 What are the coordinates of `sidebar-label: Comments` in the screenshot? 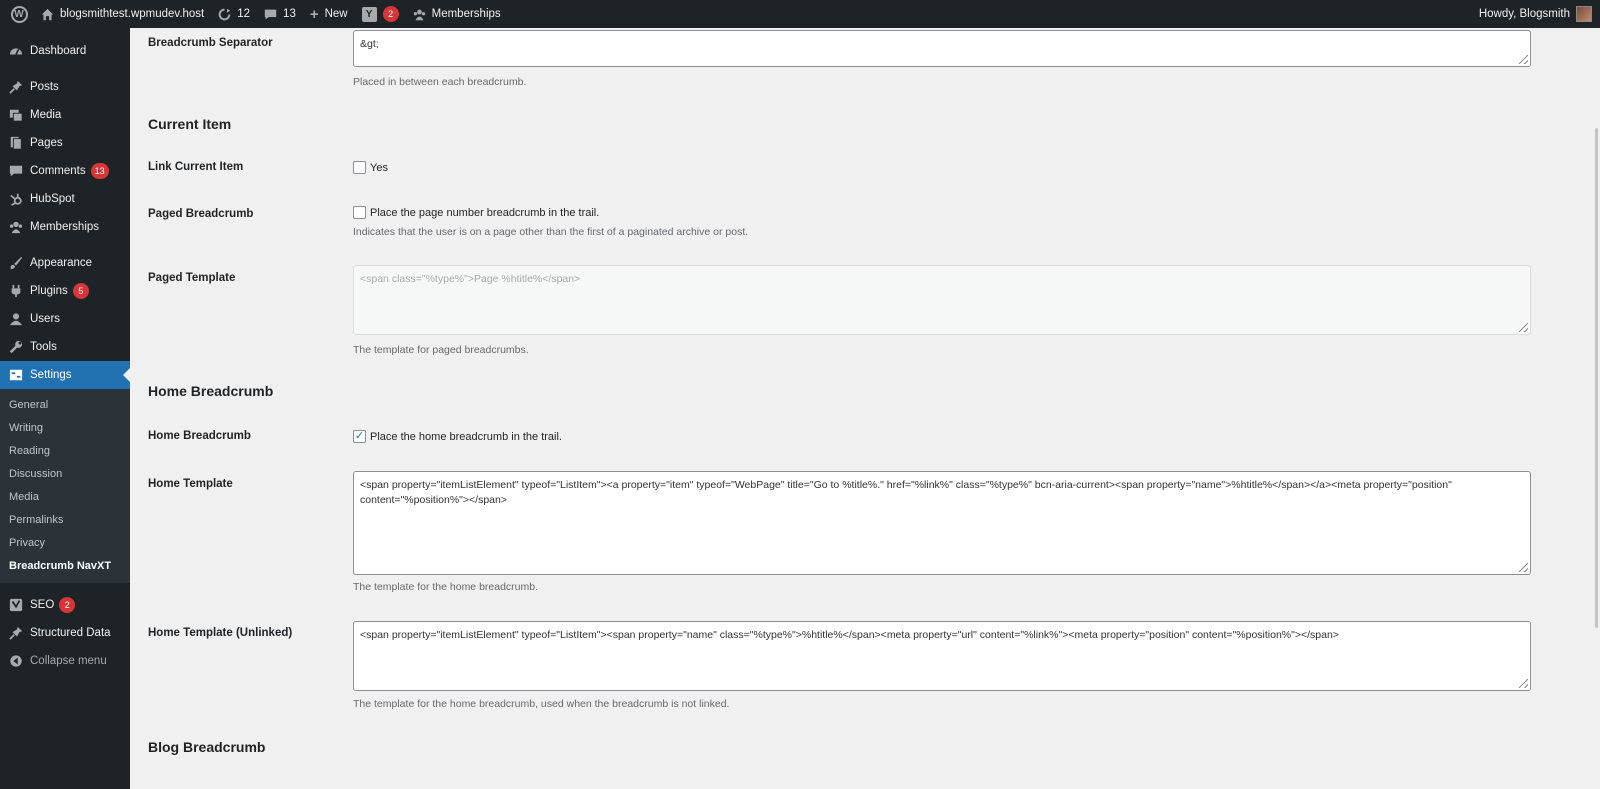 It's located at (58, 171).